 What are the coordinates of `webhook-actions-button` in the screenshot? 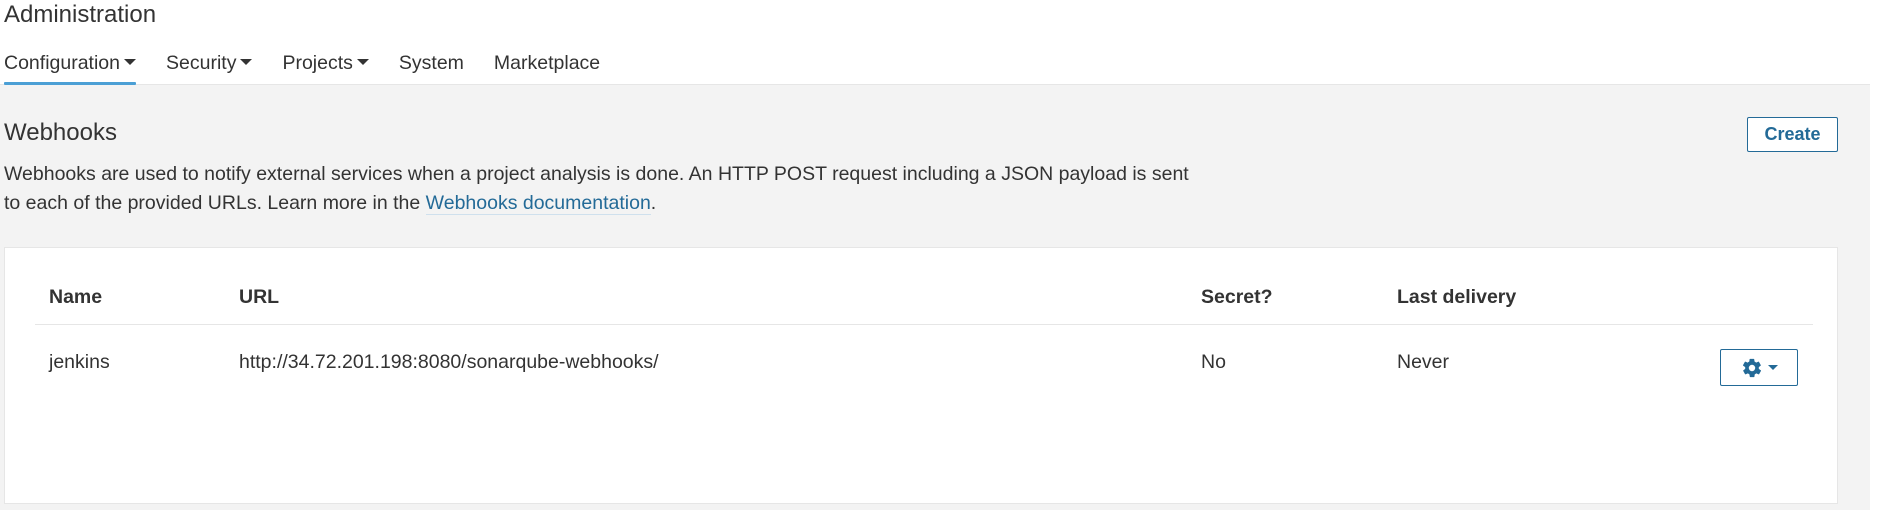 It's located at (1759, 367).